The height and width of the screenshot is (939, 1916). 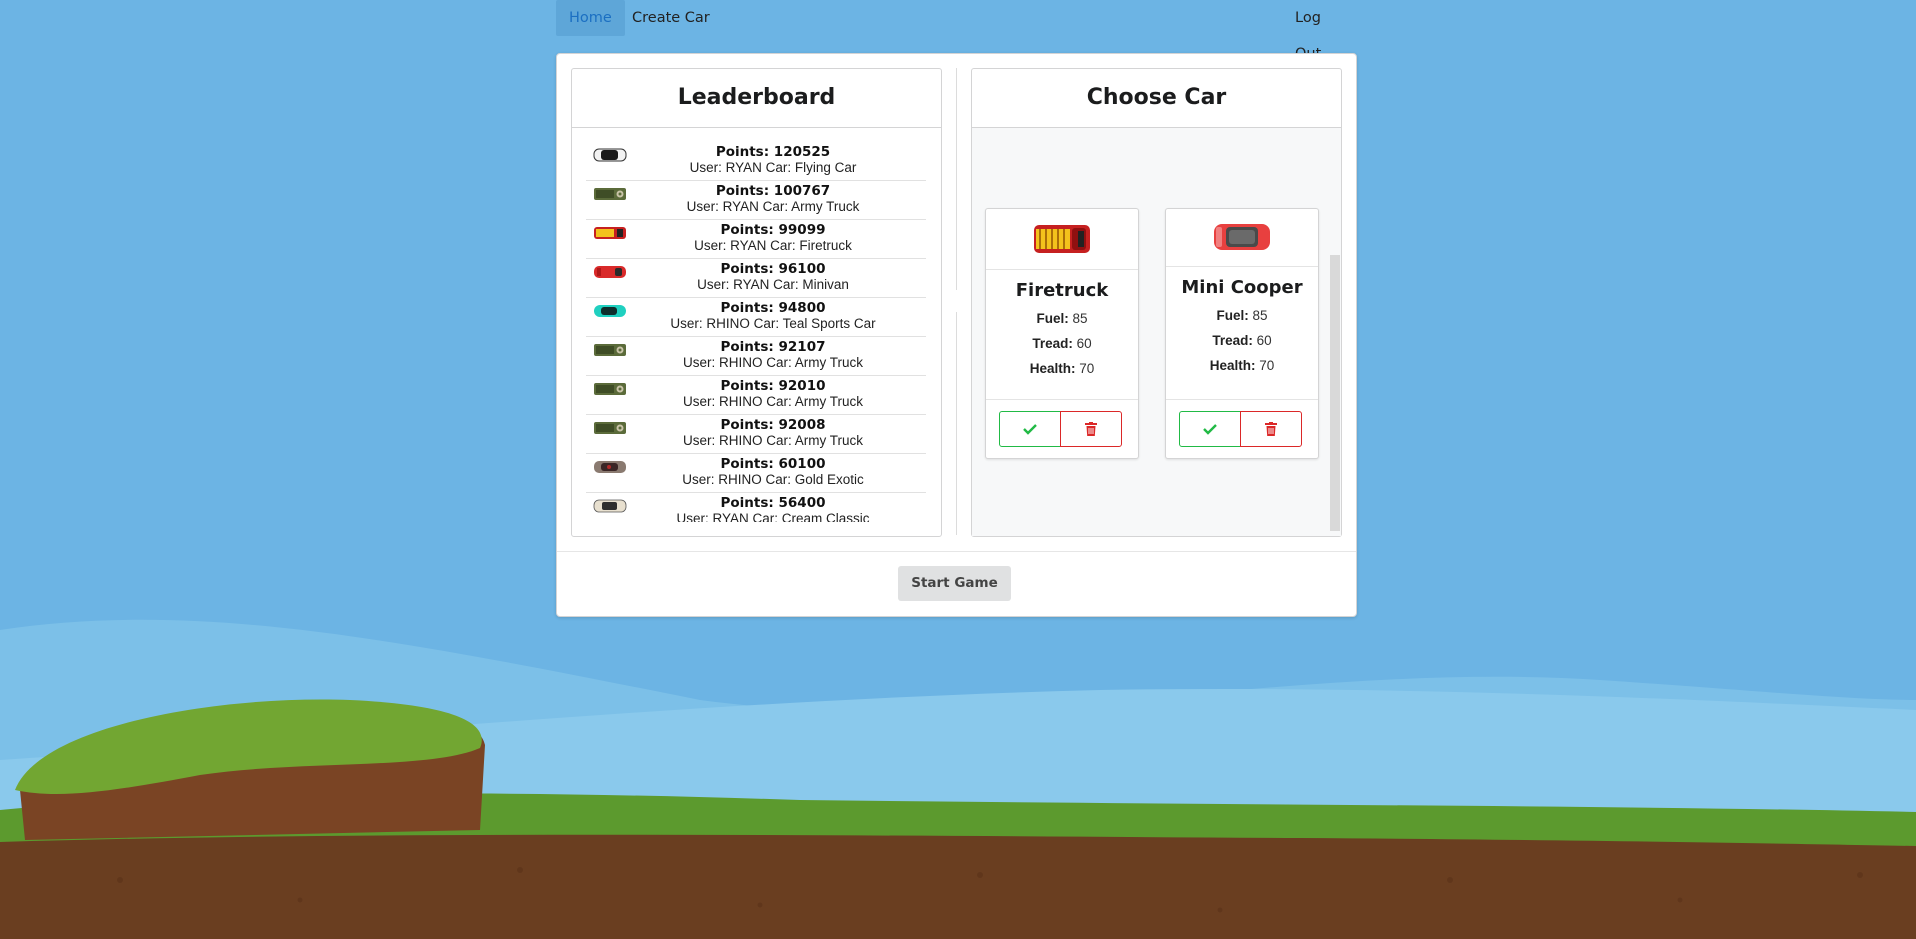 I want to click on leaderboard-row: Points: 92107 User: RHINO Car: Army Truck, so click(x=756, y=355).